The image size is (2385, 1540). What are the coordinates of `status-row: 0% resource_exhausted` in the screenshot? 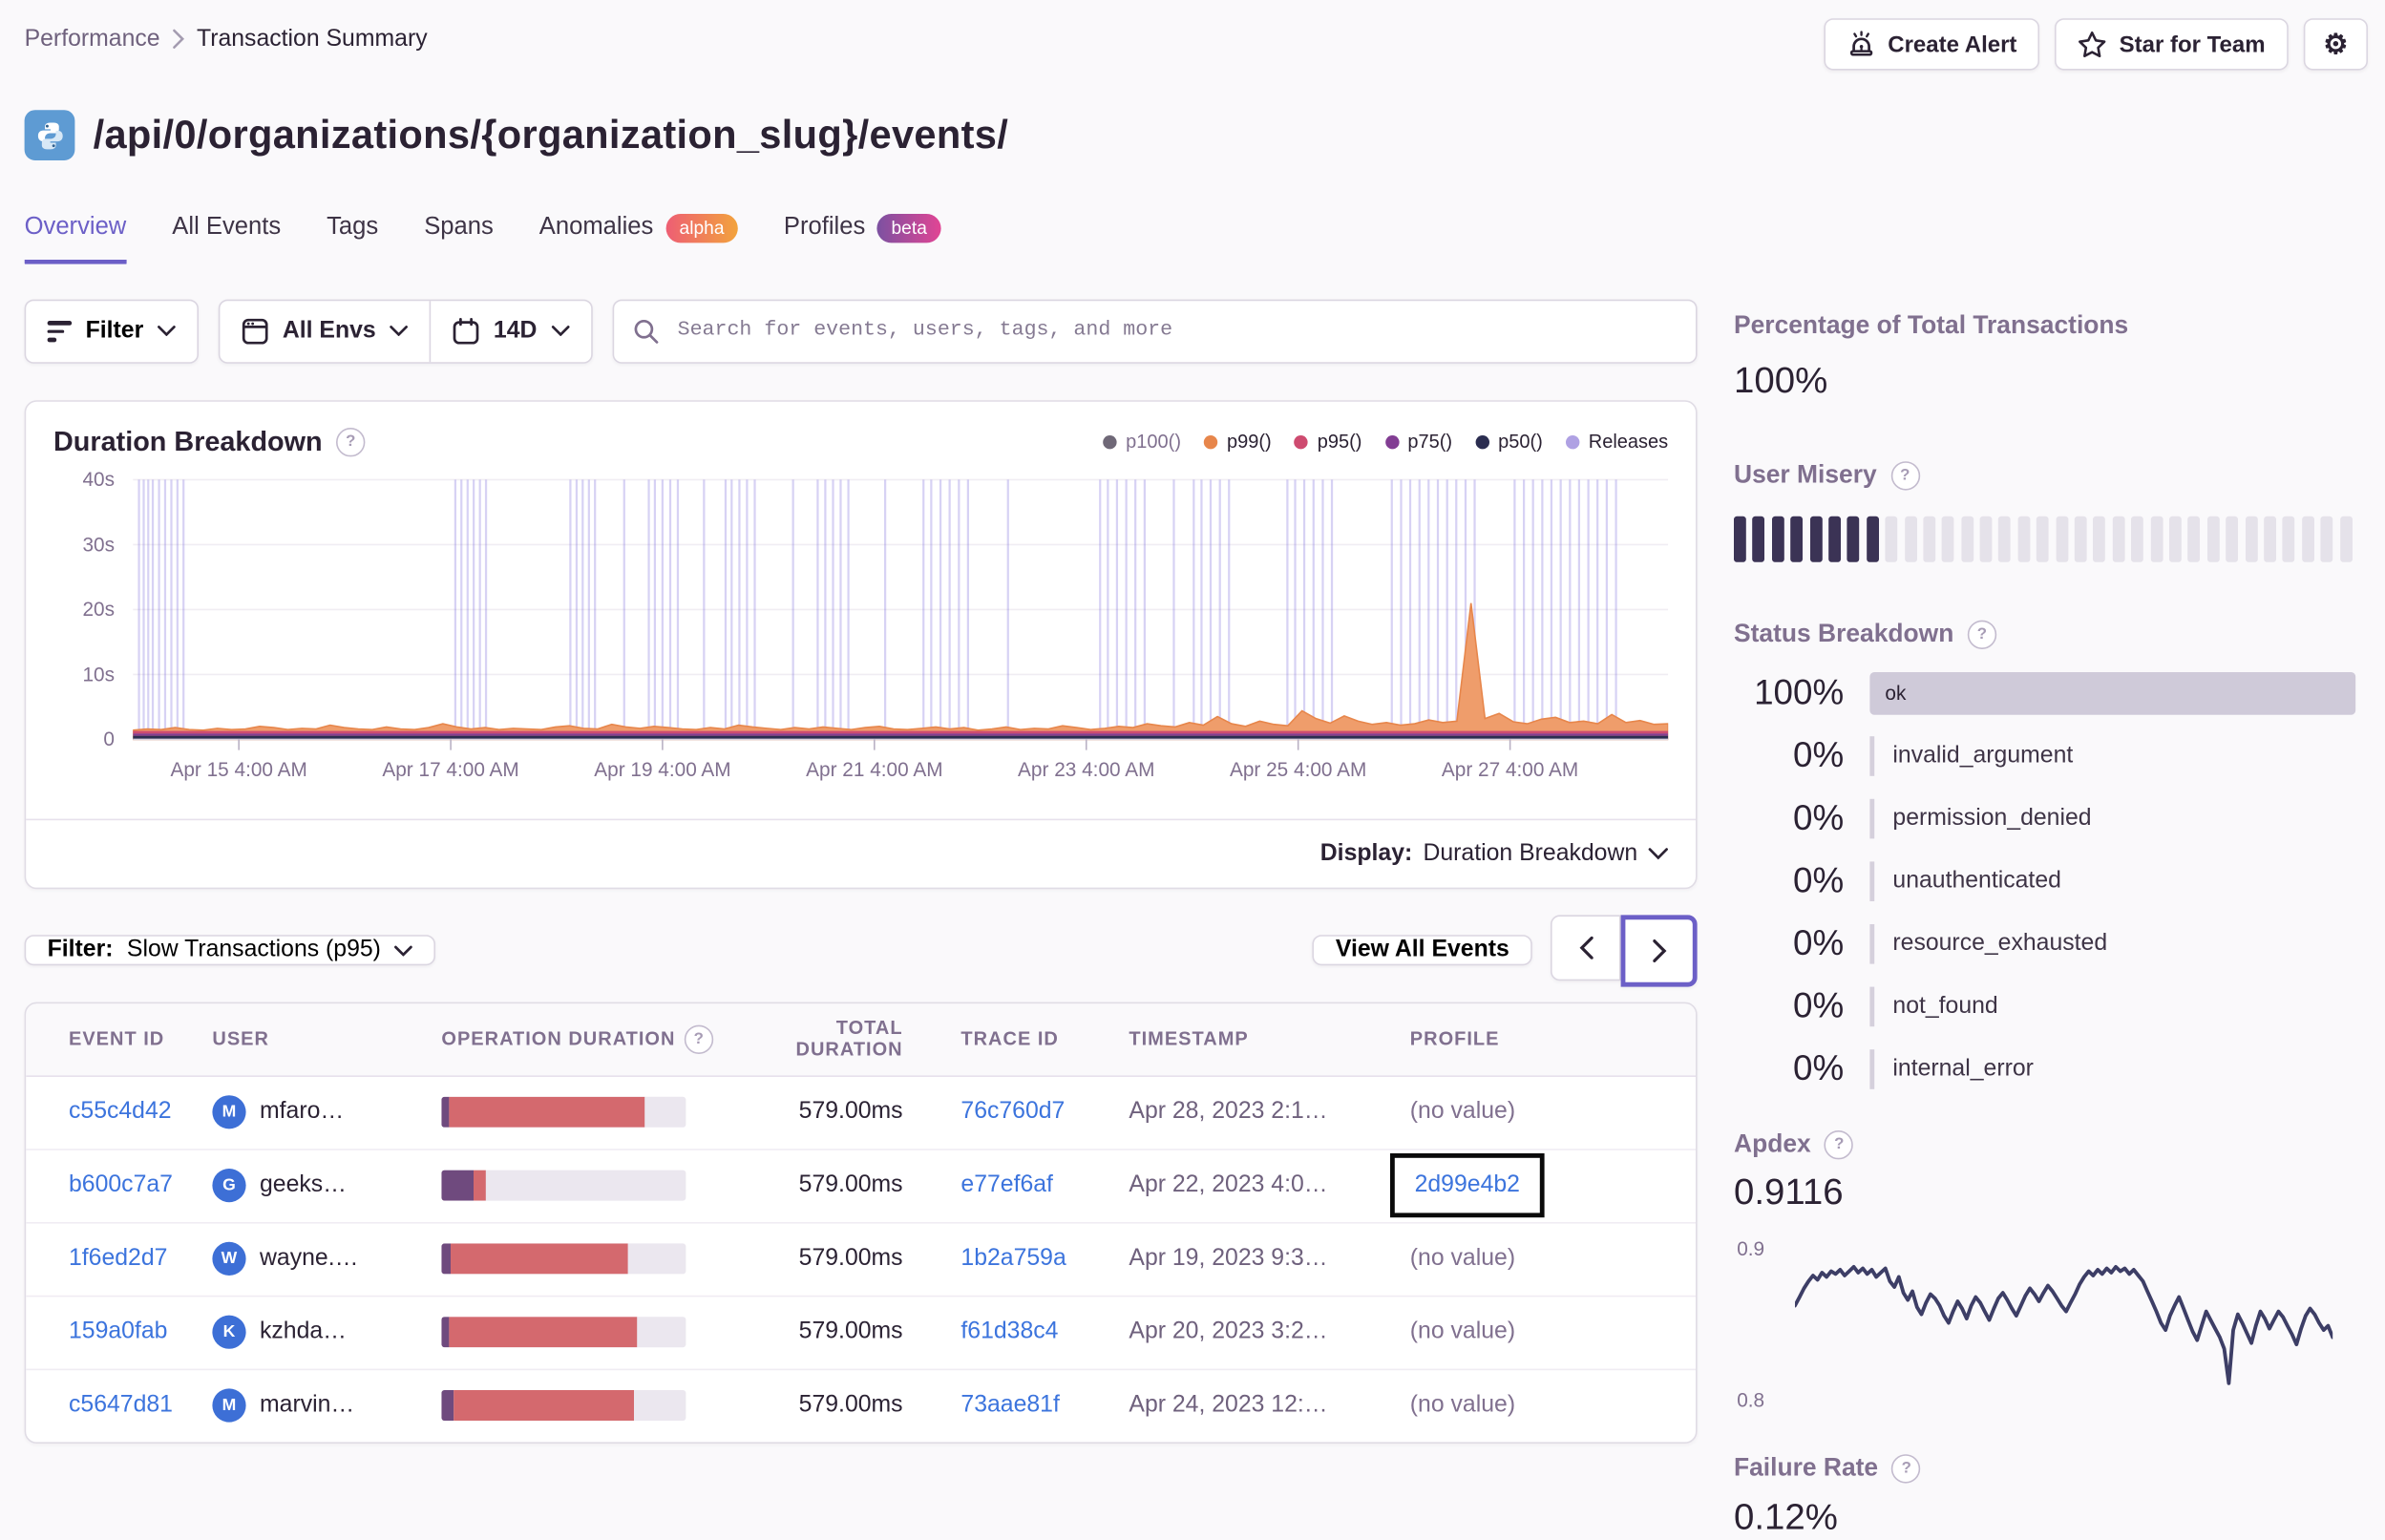 It's located at (1950, 943).